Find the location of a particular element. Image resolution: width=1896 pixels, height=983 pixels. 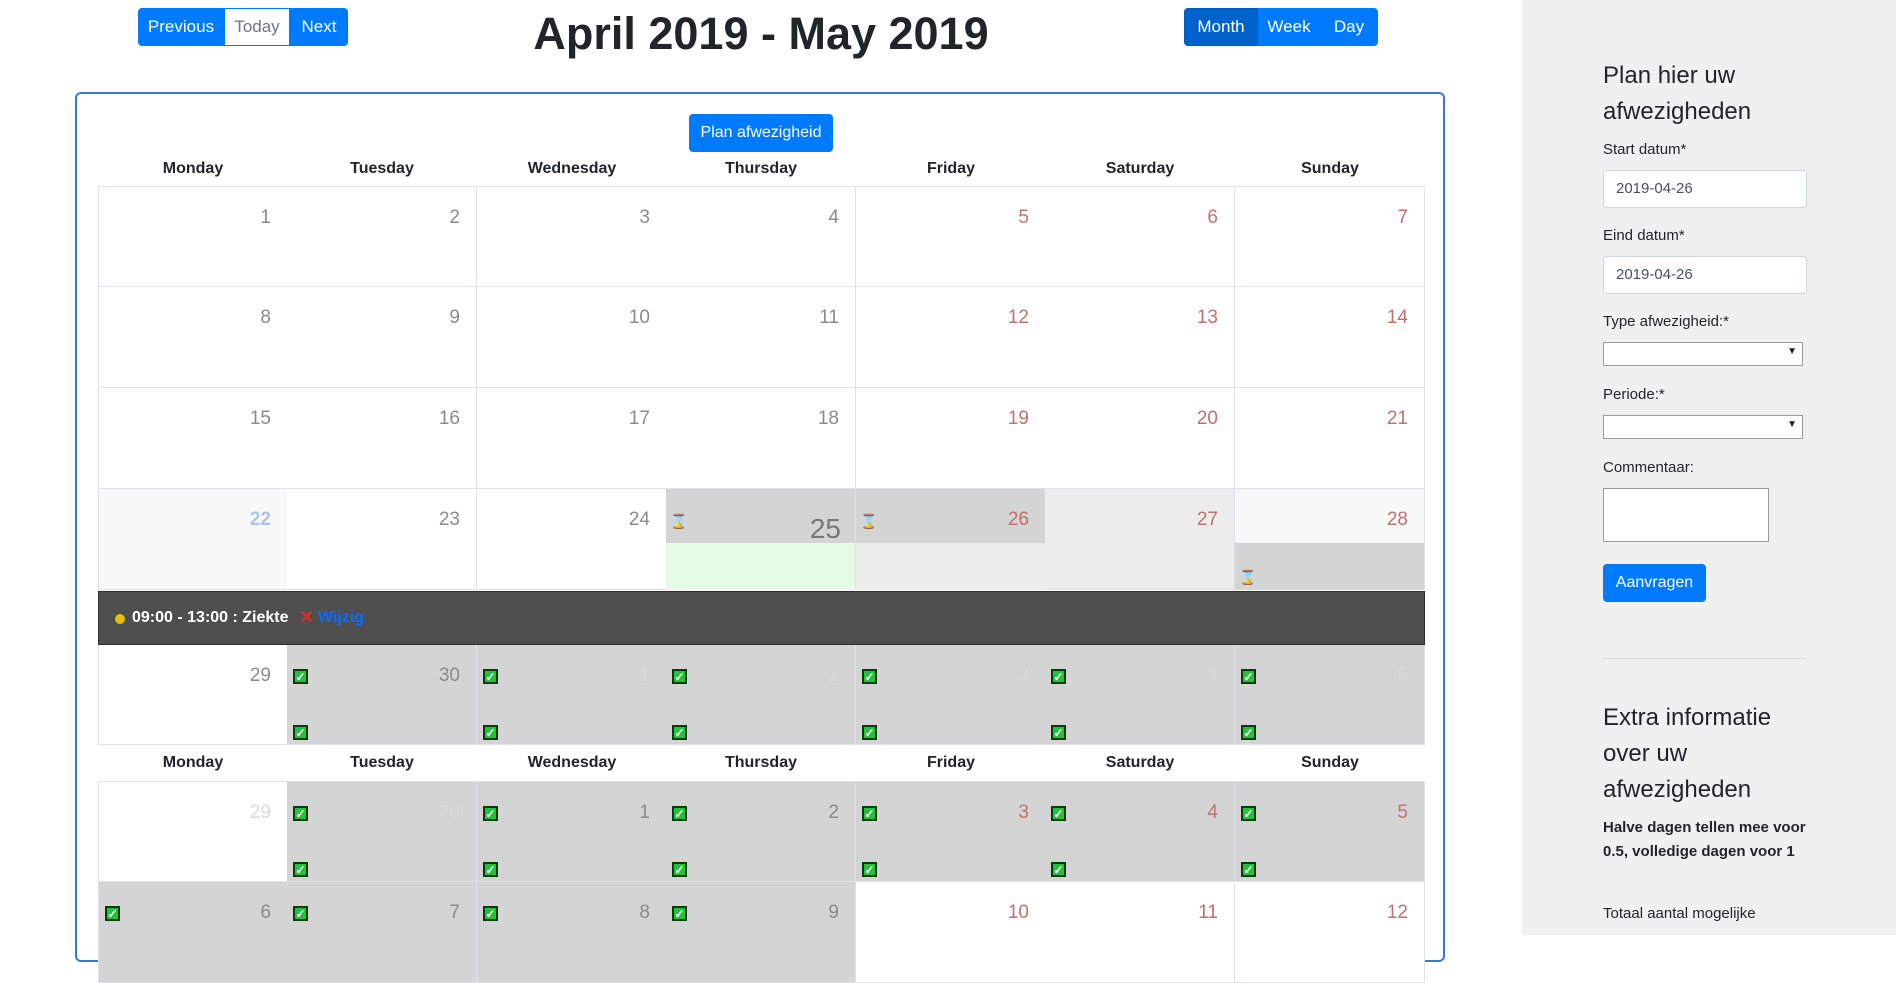

weekday-header: Monday is located at coordinates (193, 762).